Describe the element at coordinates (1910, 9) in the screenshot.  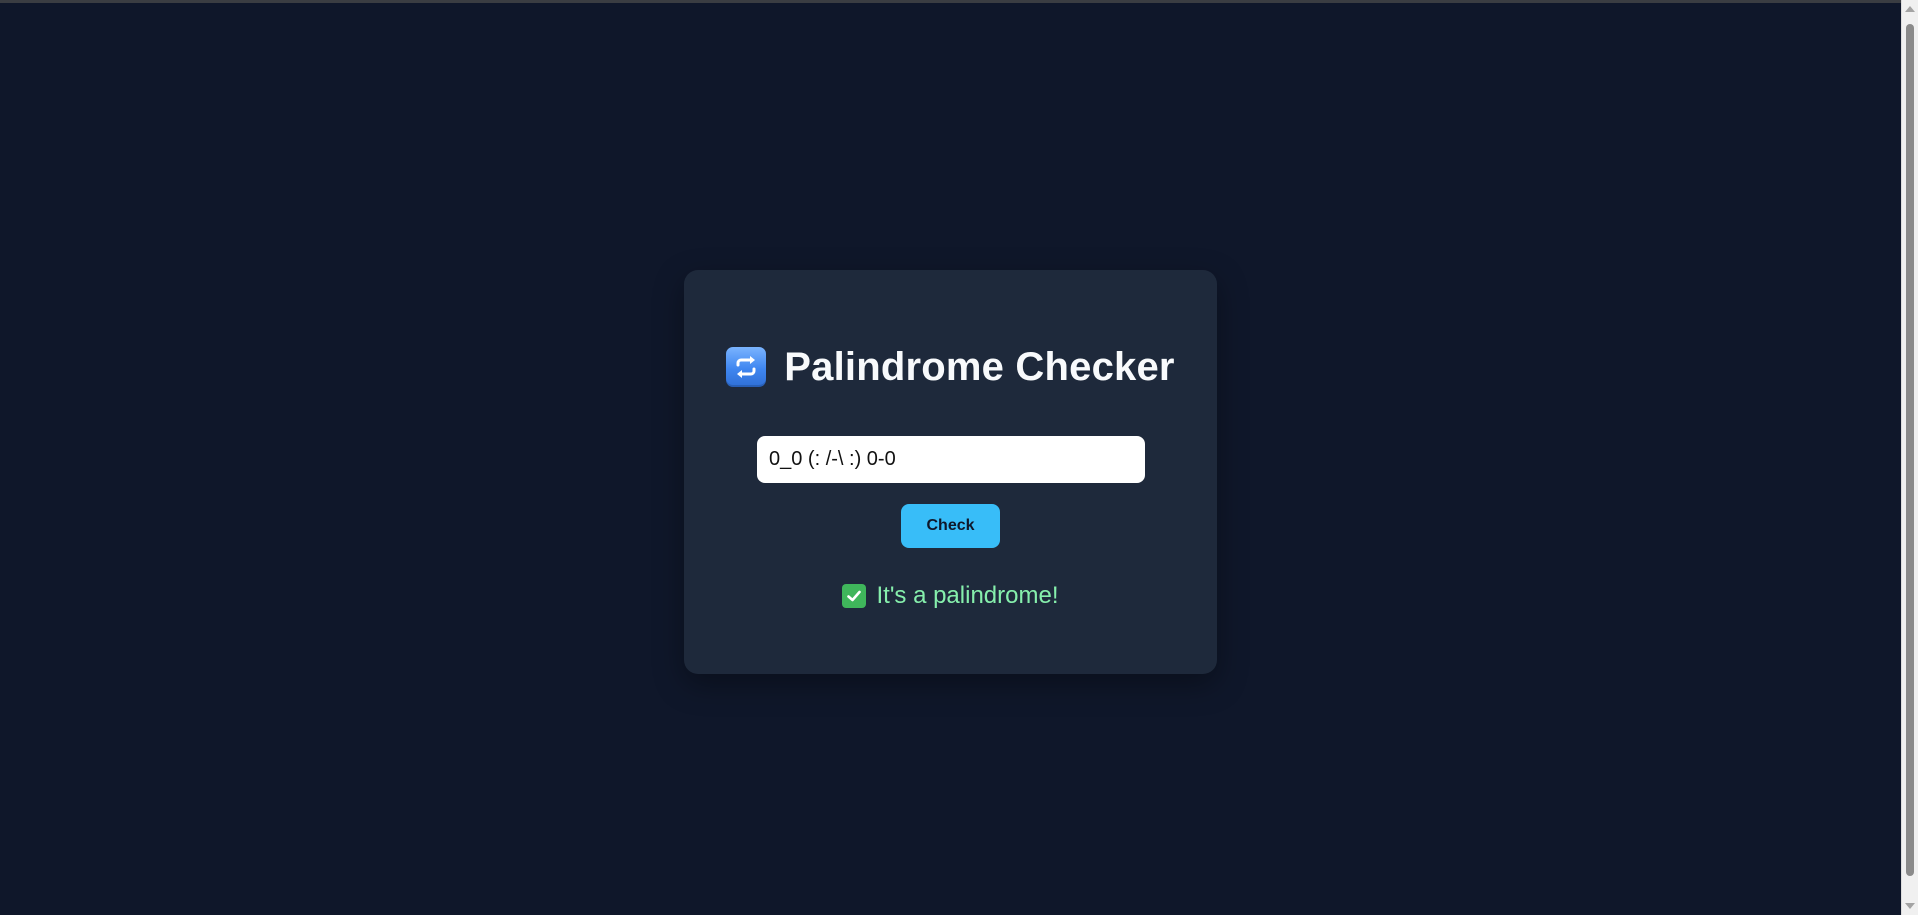
I see `scroll-up-arrow-icon` at that location.